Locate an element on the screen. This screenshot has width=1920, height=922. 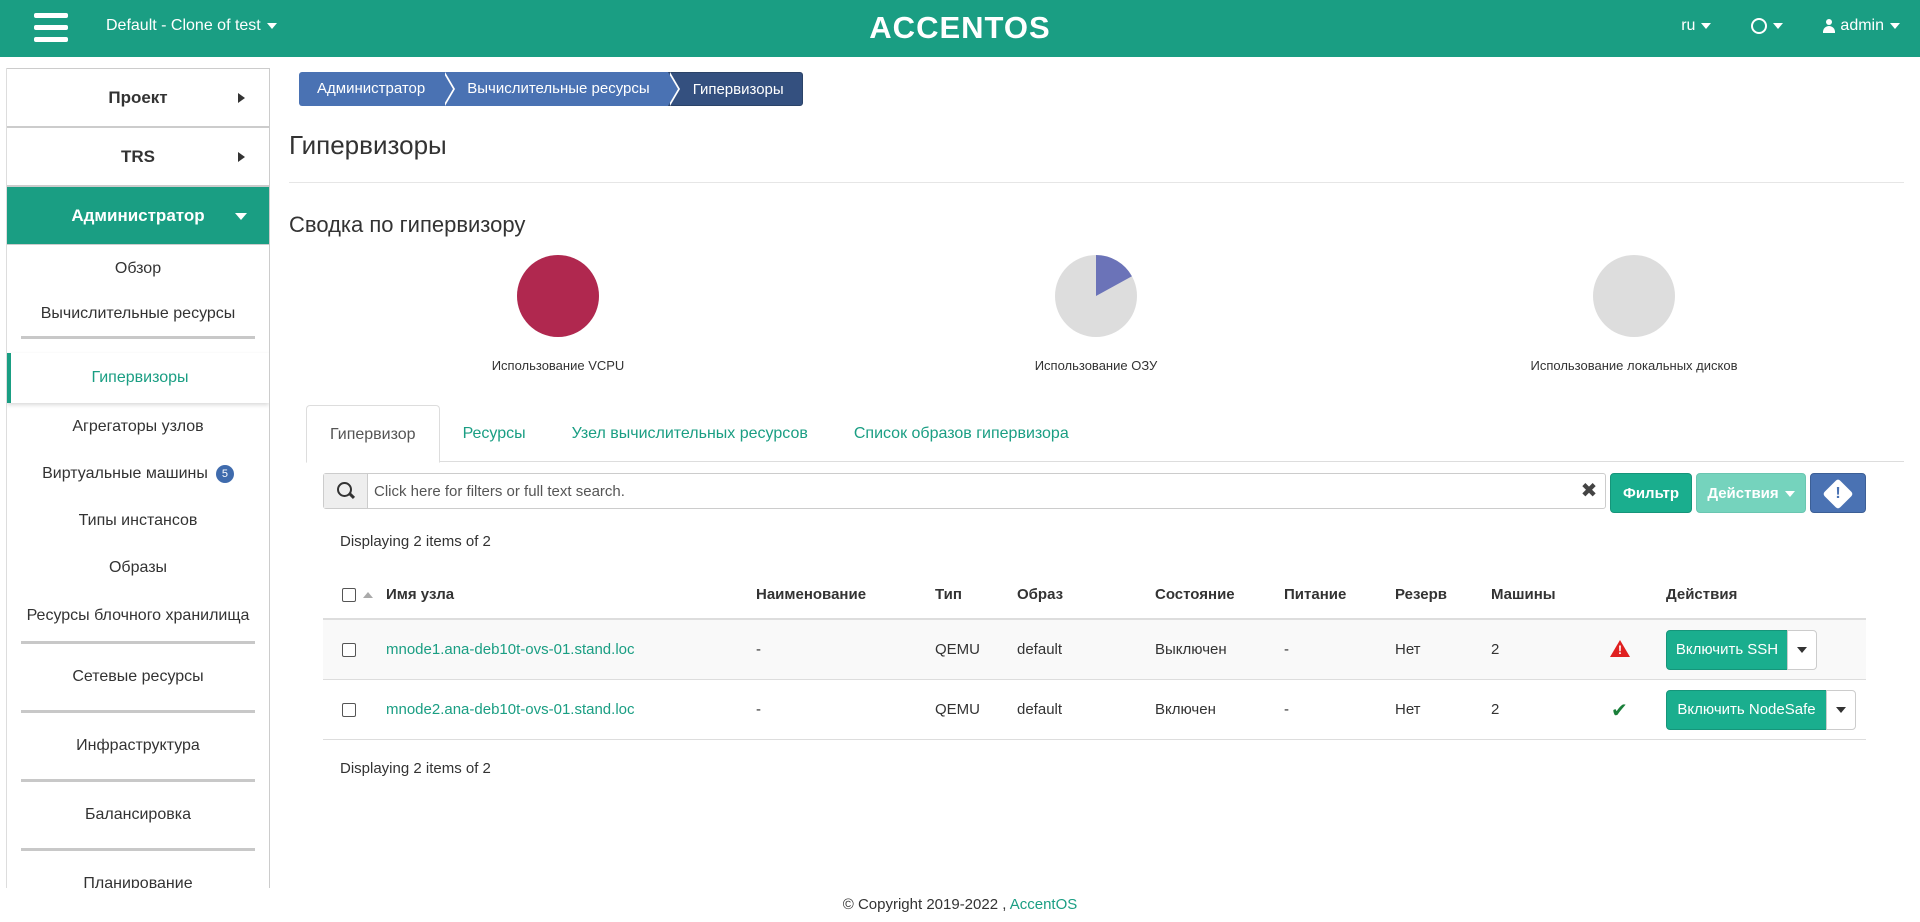
search-input is located at coordinates (970, 491).